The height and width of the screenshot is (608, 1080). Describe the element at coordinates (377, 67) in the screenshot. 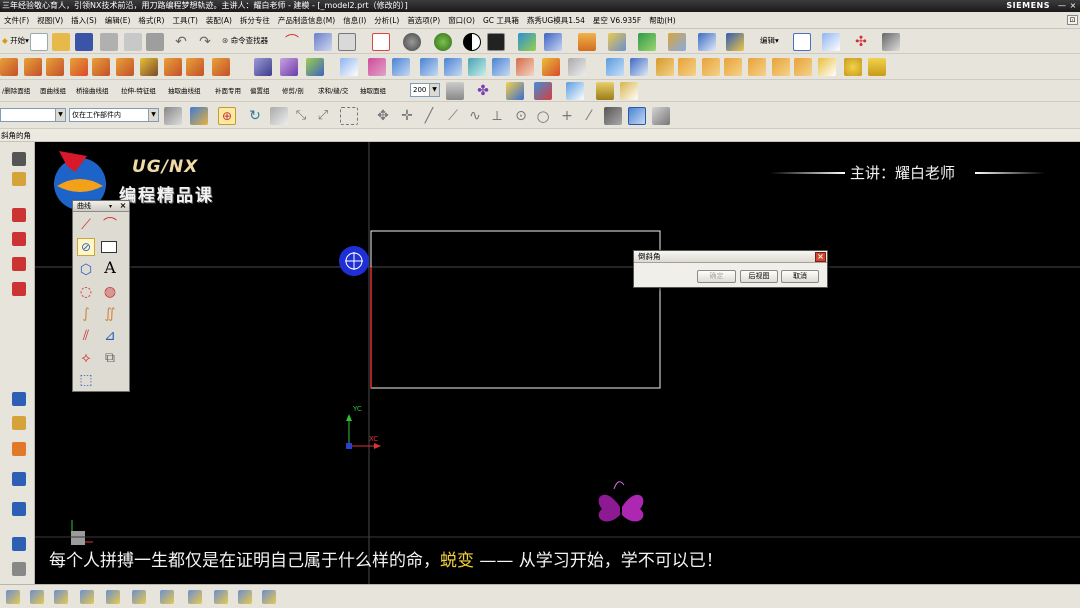

I see `surface-mesh-icon` at that location.